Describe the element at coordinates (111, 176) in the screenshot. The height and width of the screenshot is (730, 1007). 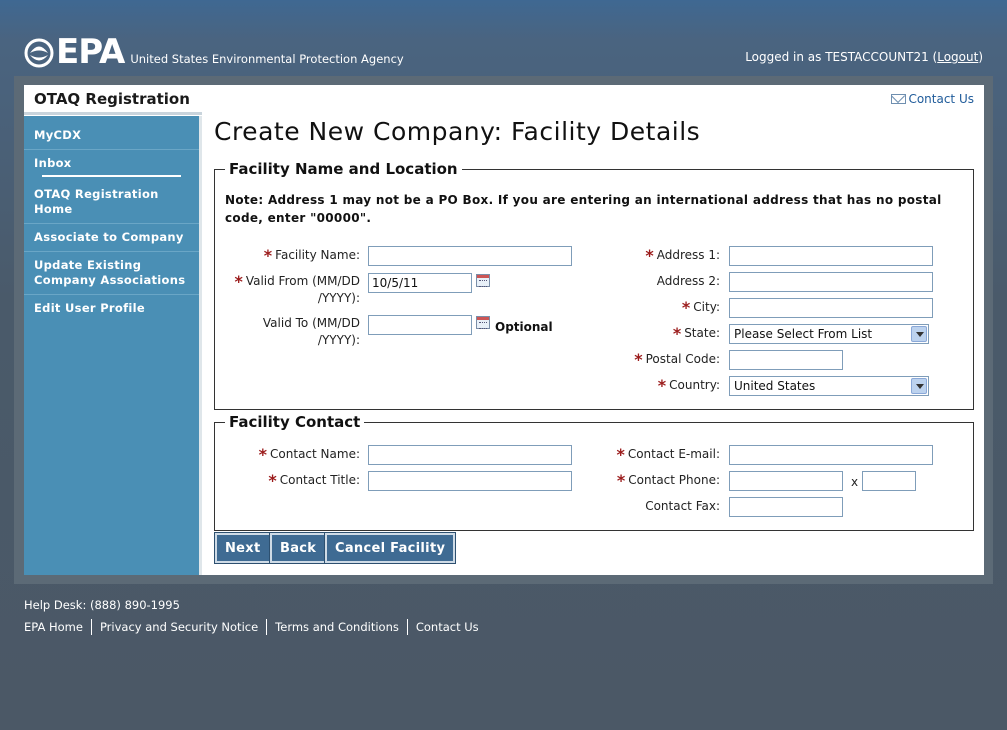
I see `sidebar-divider` at that location.